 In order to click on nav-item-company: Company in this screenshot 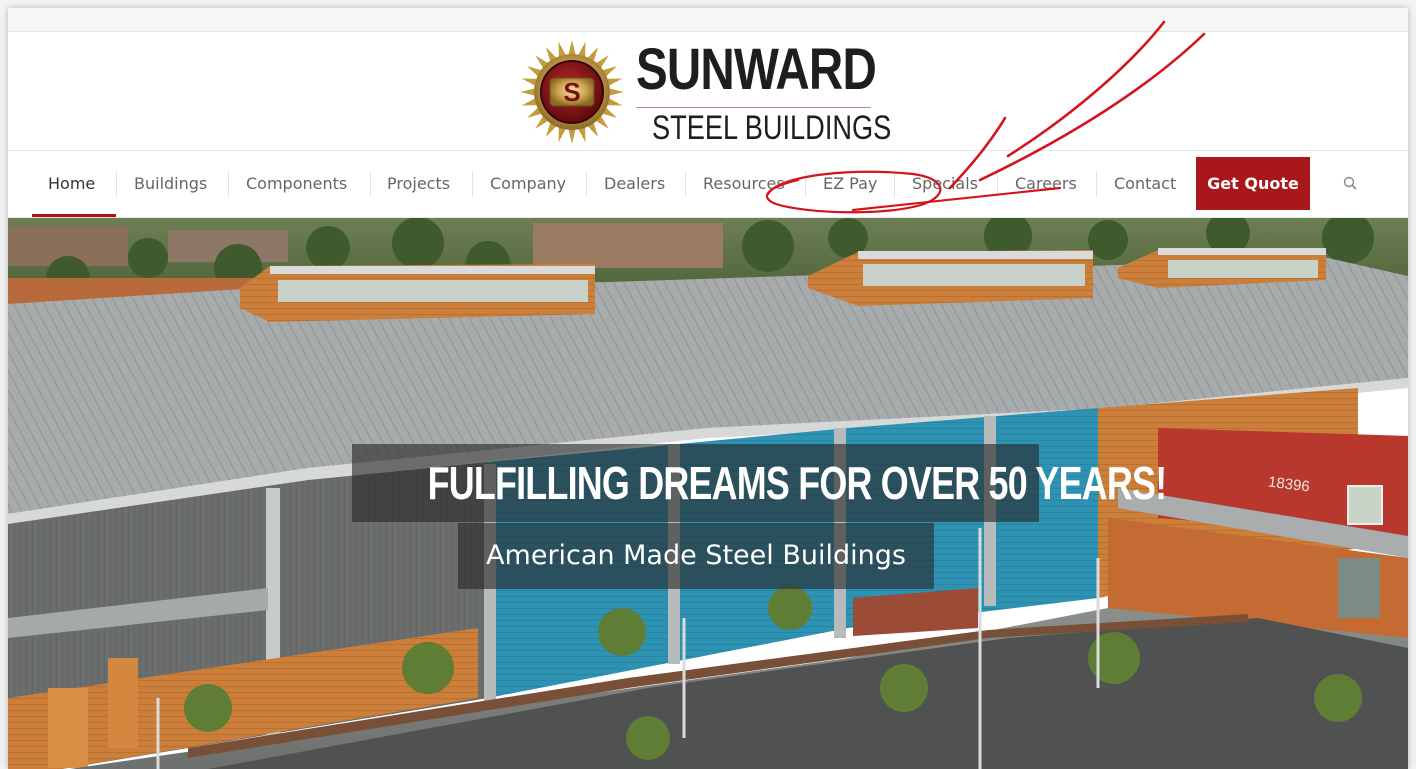, I will do `click(528, 184)`.